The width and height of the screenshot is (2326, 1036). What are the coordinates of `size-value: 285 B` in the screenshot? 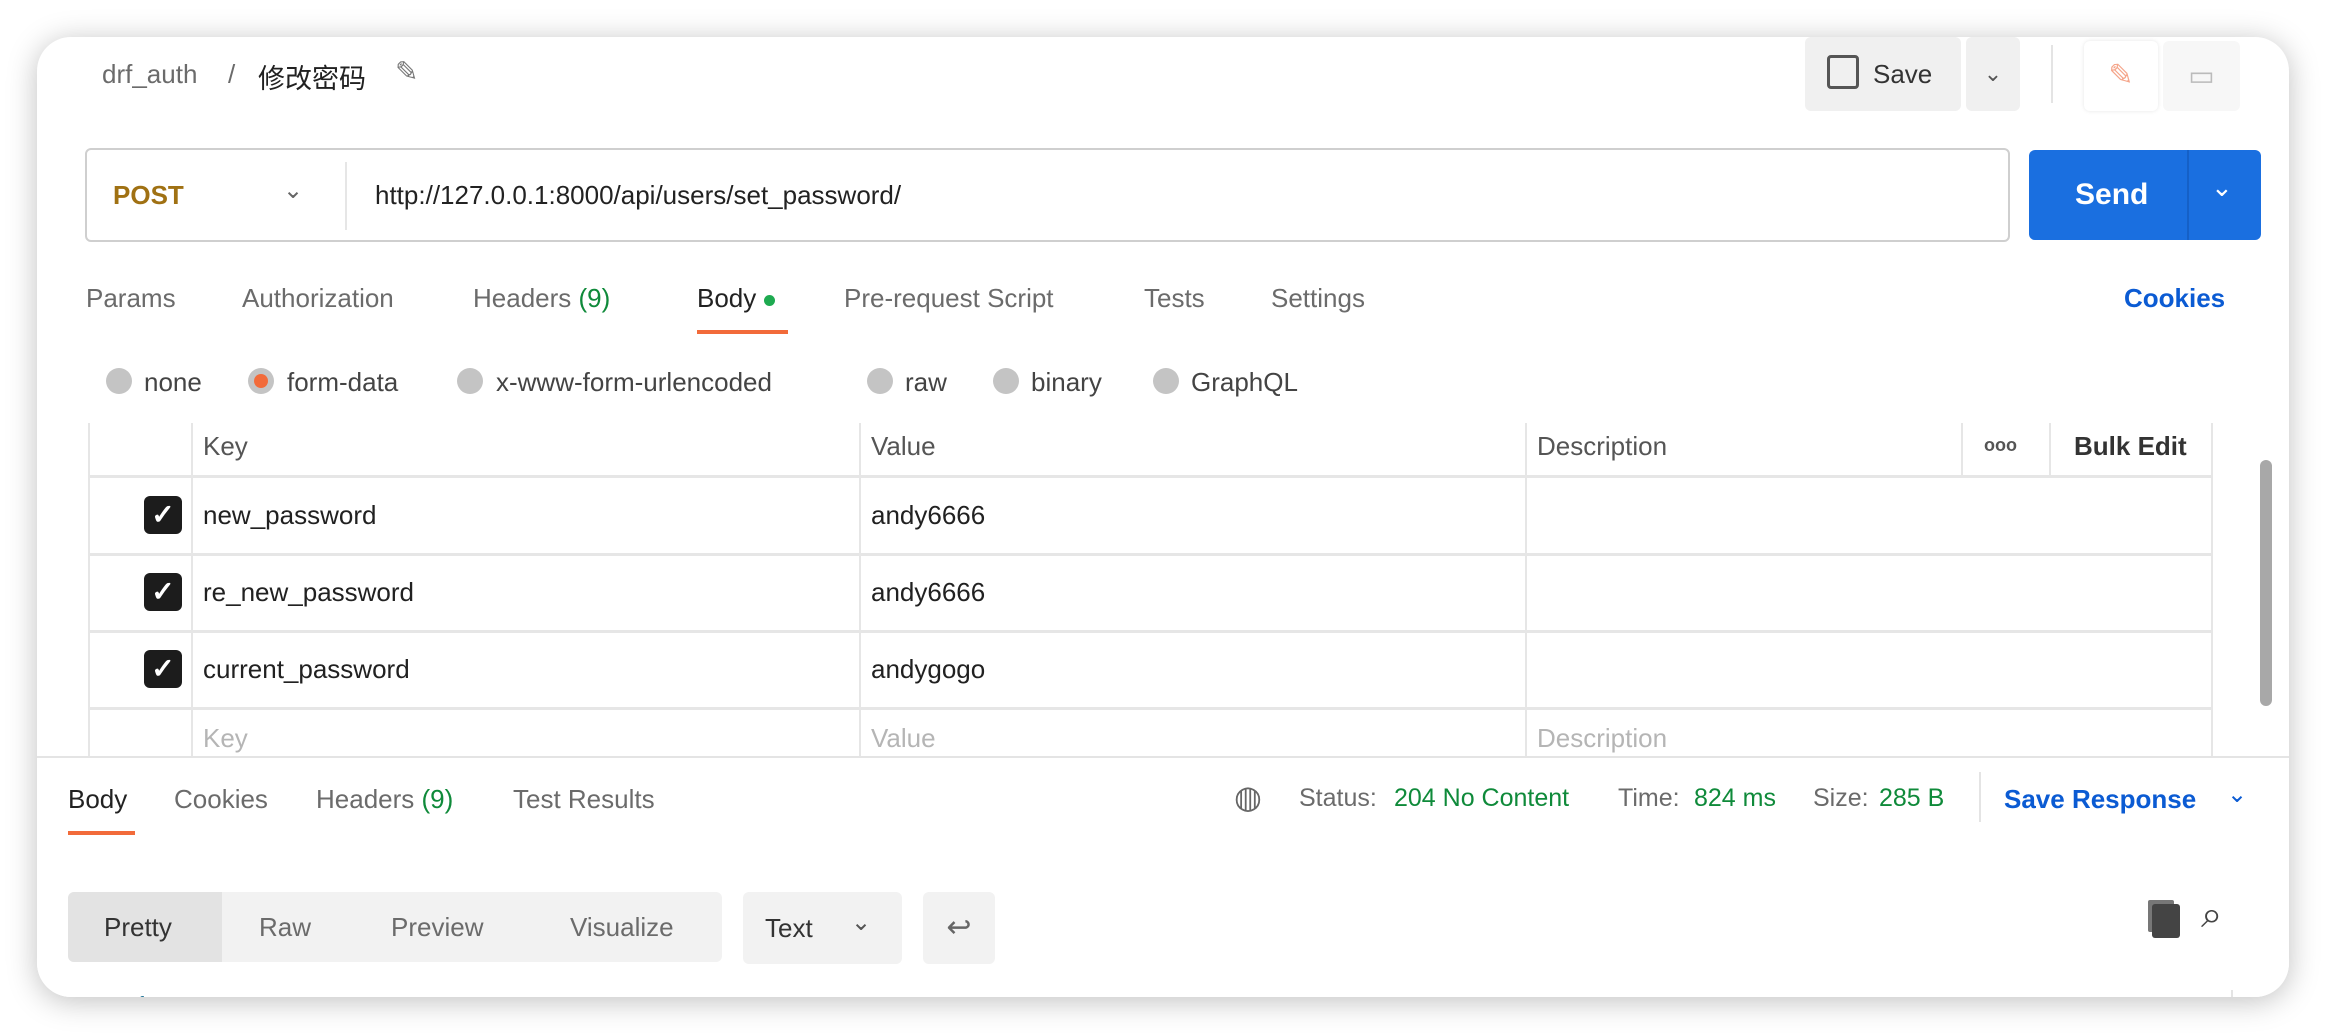 It's located at (1912, 798).